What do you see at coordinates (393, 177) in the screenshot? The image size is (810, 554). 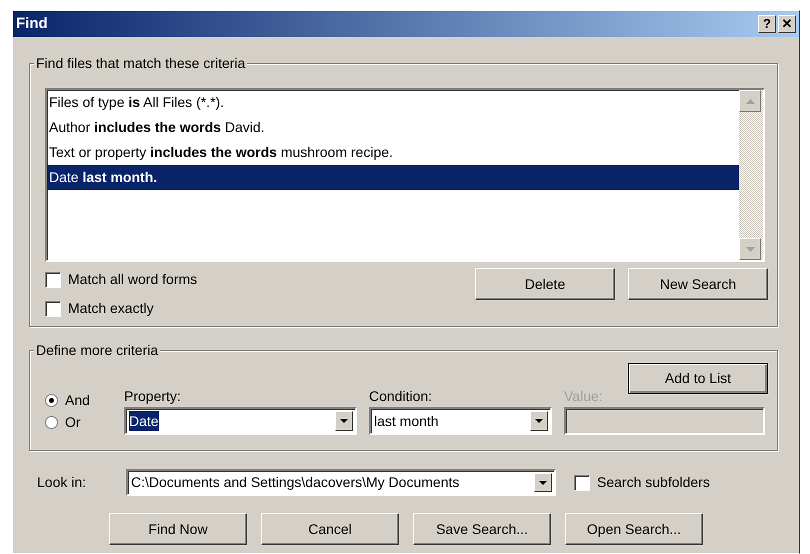 I see `criteria-item: Date last month.` at bounding box center [393, 177].